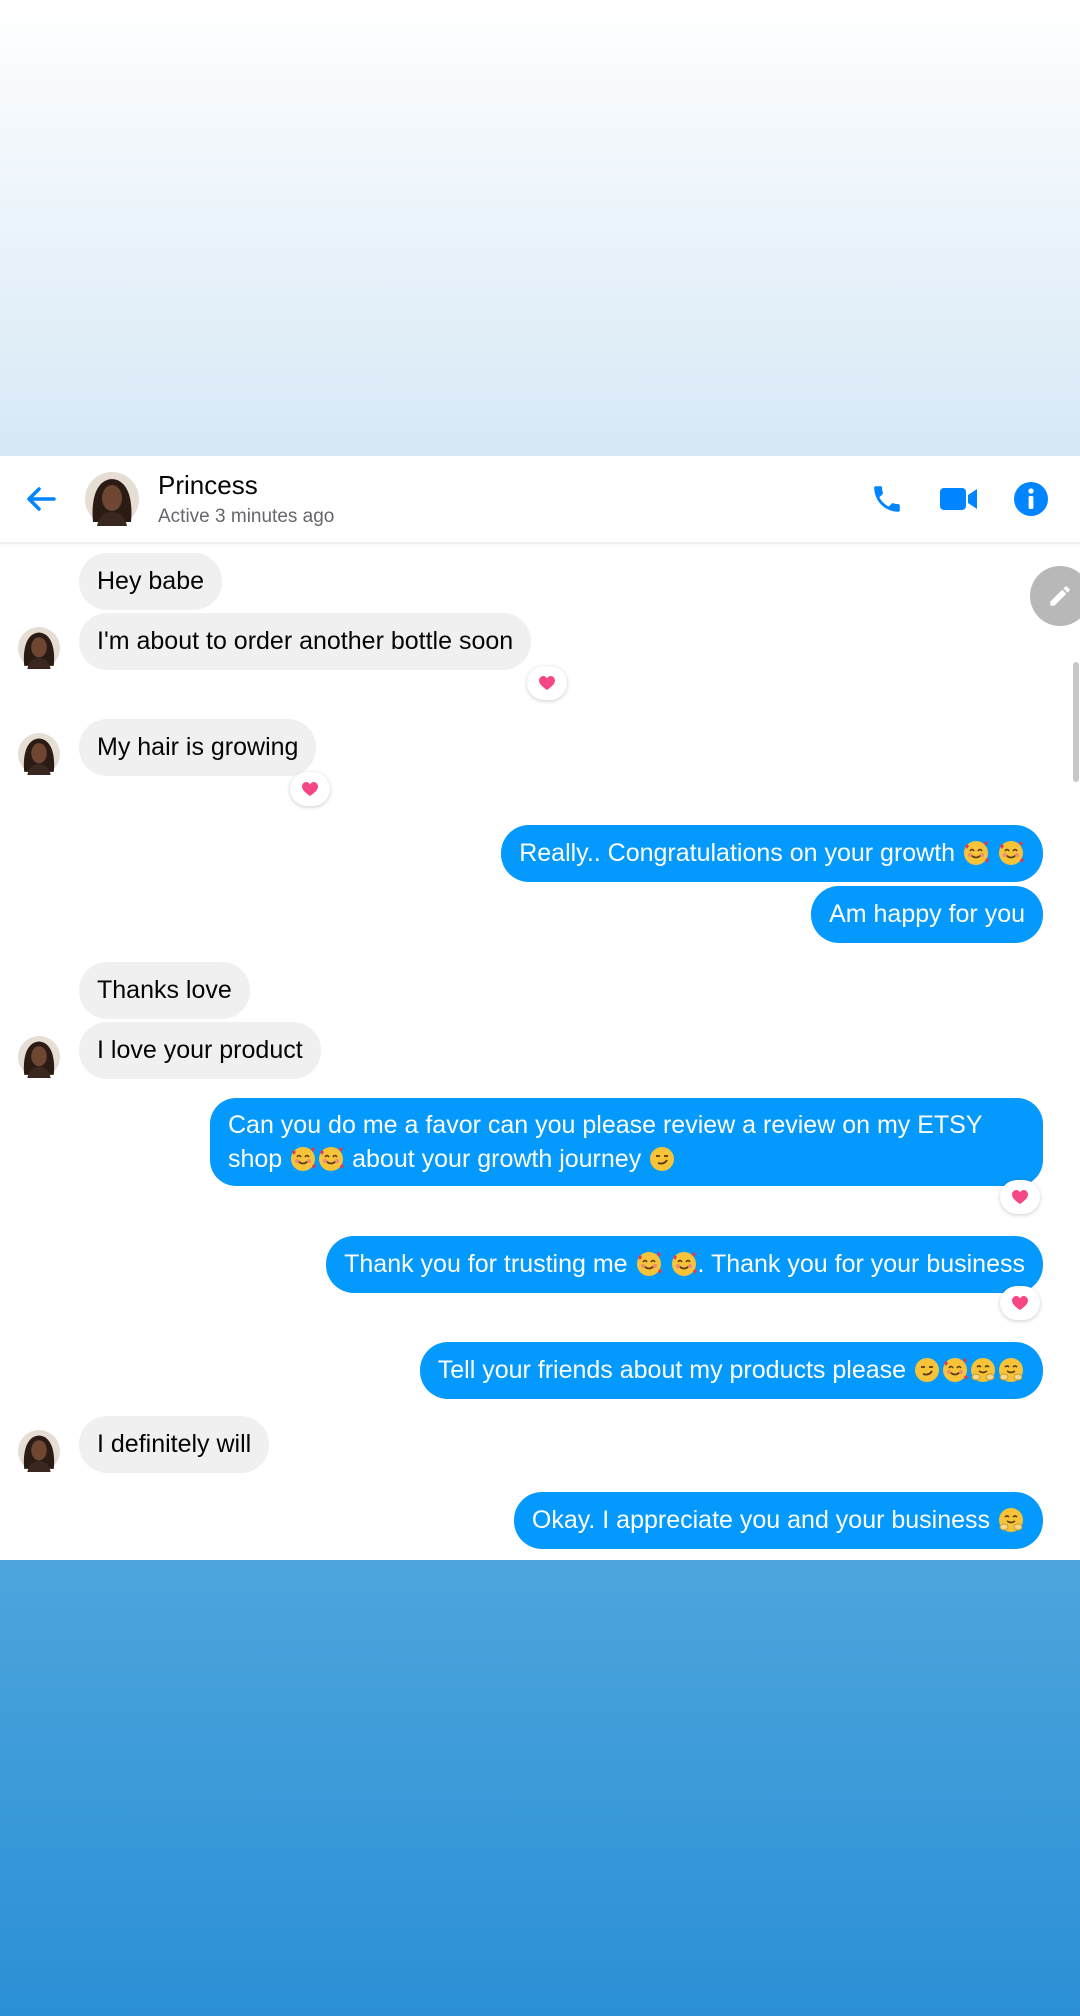 Image resolution: width=1080 pixels, height=2016 pixels. I want to click on message-incoming-6: I definitely will, so click(174, 1444).